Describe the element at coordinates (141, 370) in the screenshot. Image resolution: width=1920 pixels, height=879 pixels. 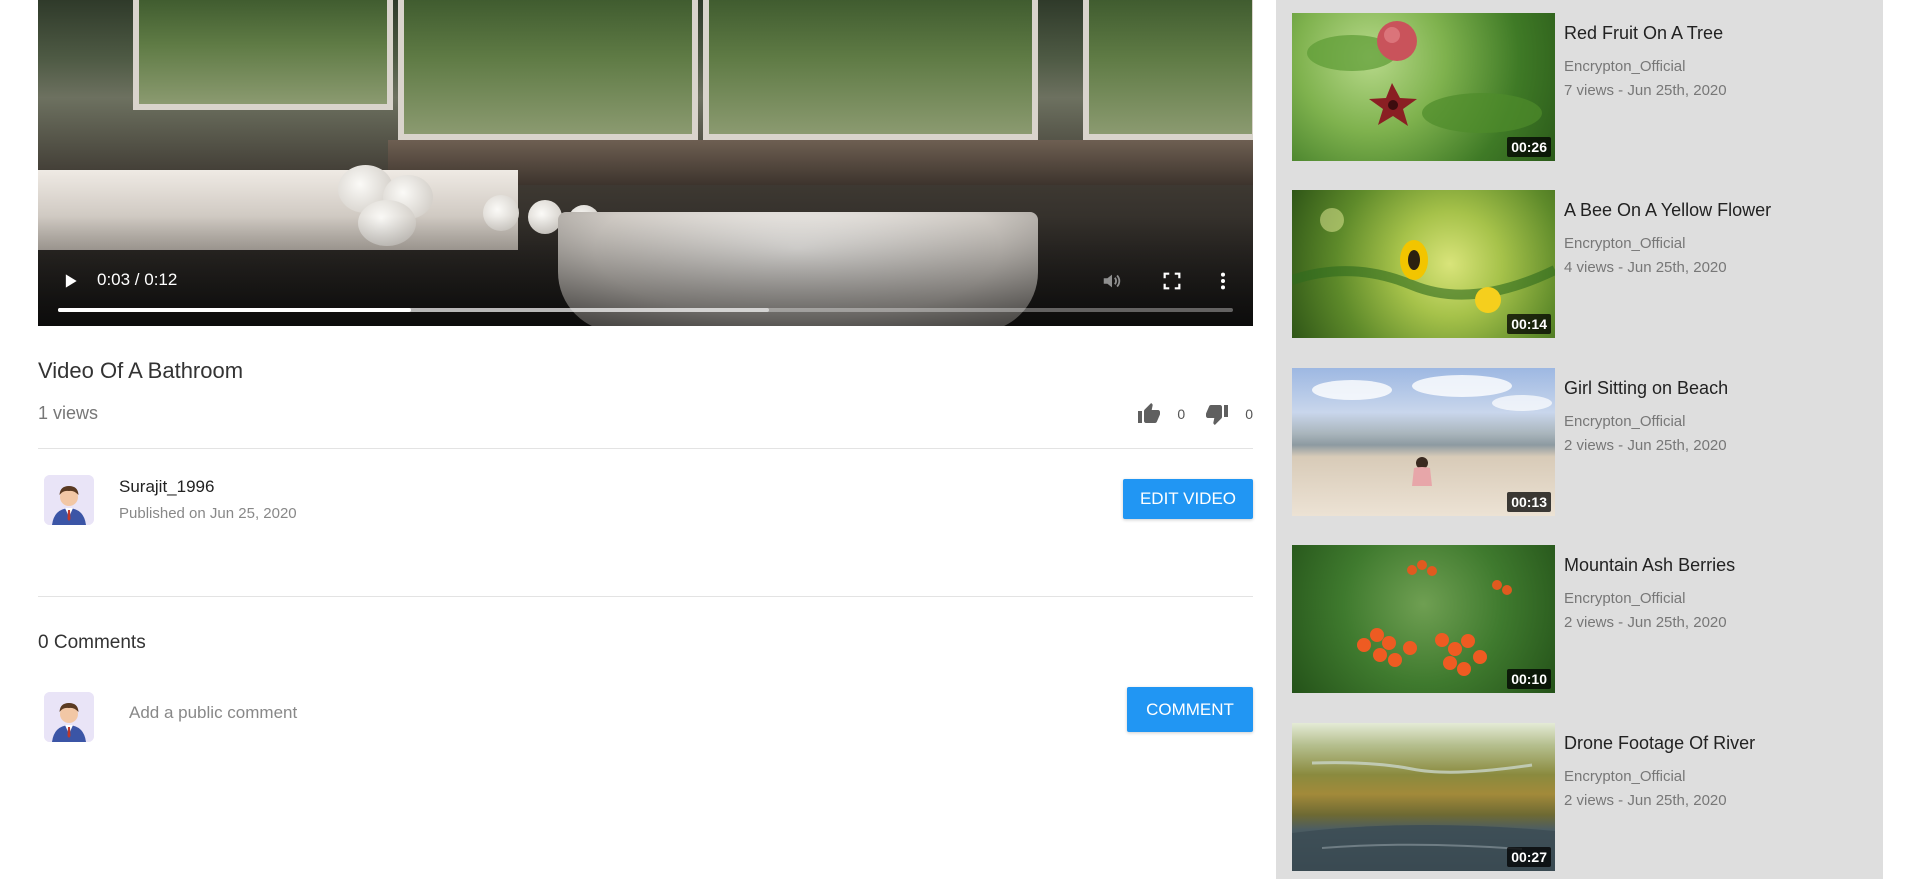
I see `video-title: Video Of A Bathroom` at that location.